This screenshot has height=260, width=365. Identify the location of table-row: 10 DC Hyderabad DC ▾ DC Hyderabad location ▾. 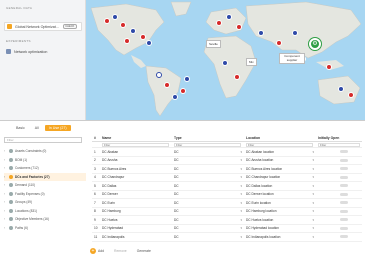
(227, 229).